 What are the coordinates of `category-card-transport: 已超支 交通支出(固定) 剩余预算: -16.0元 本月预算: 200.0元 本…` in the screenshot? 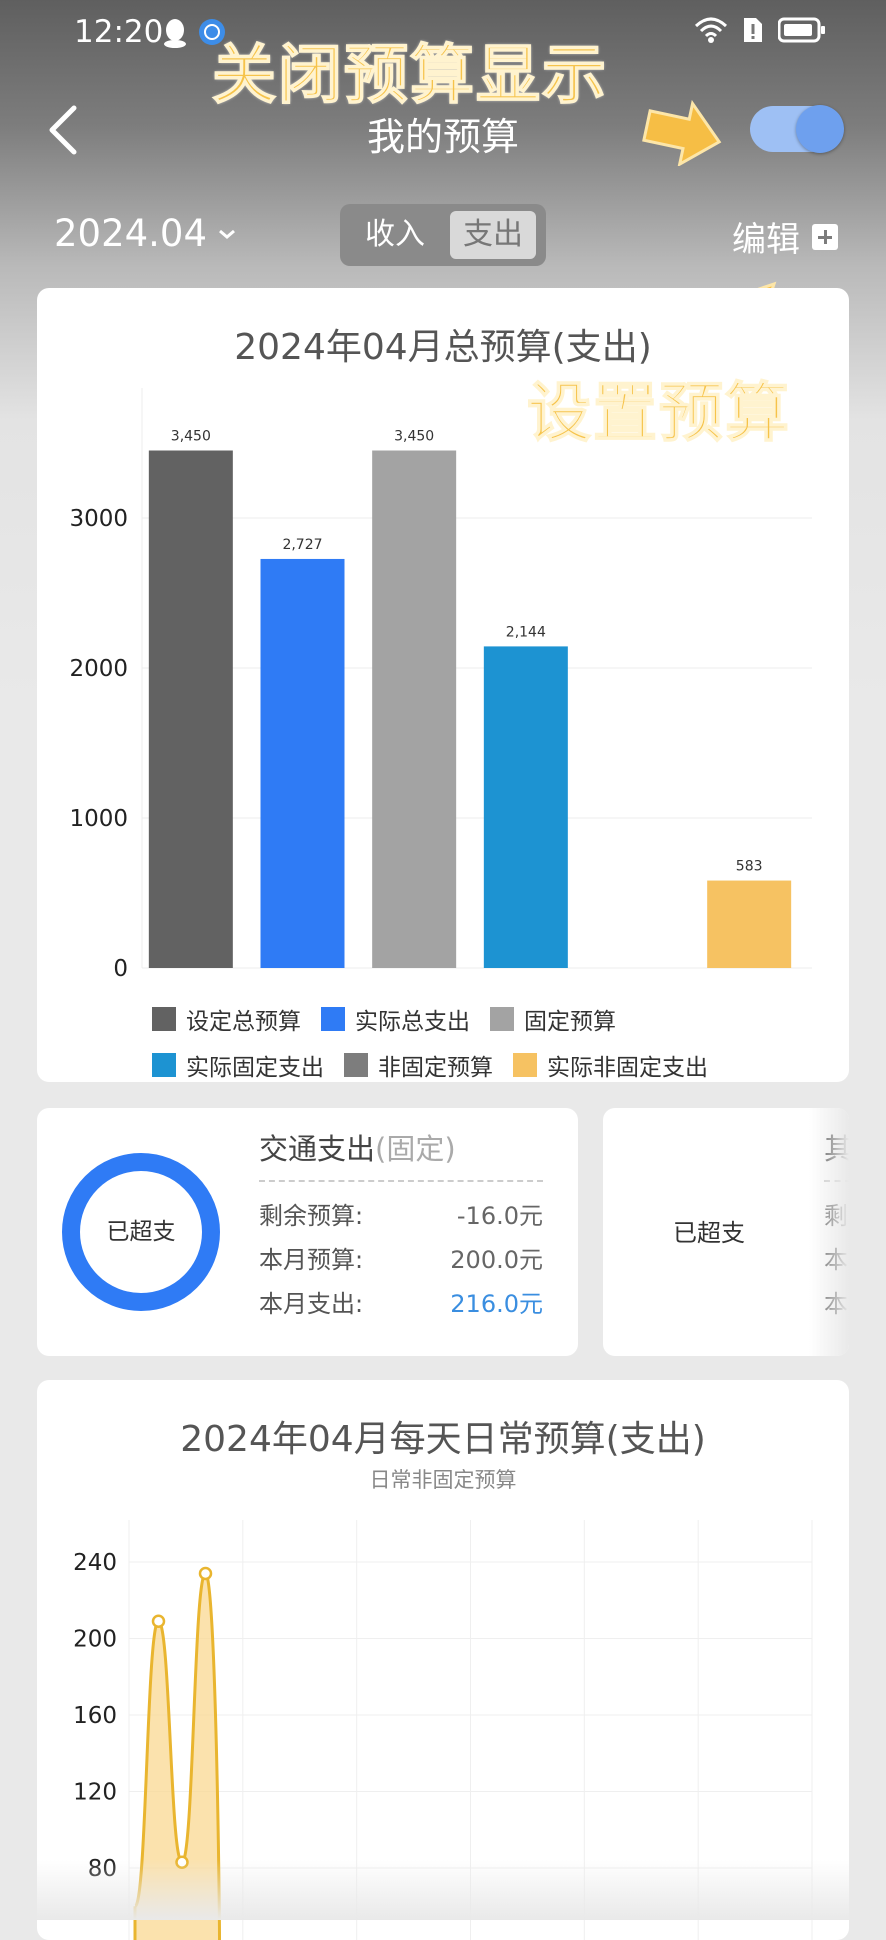 It's located at (307, 1232).